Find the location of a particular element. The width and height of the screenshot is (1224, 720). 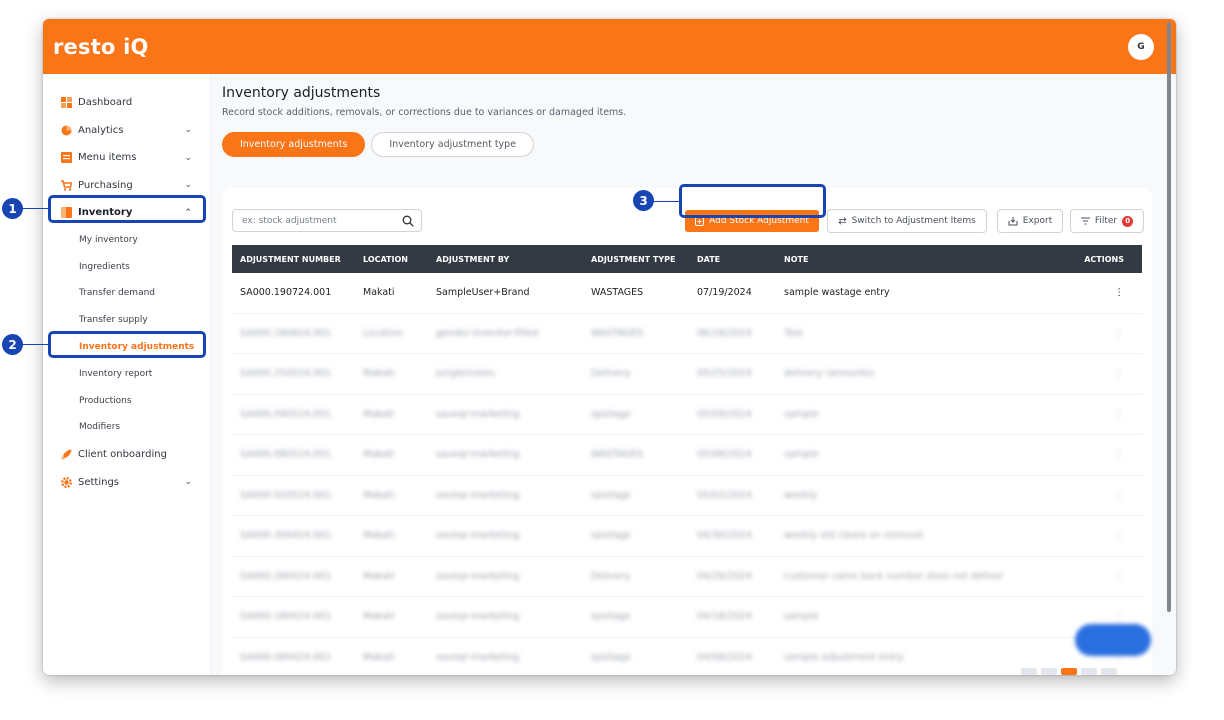

cell-adjustment-number: SA000.080524.001 is located at coordinates (286, 455).